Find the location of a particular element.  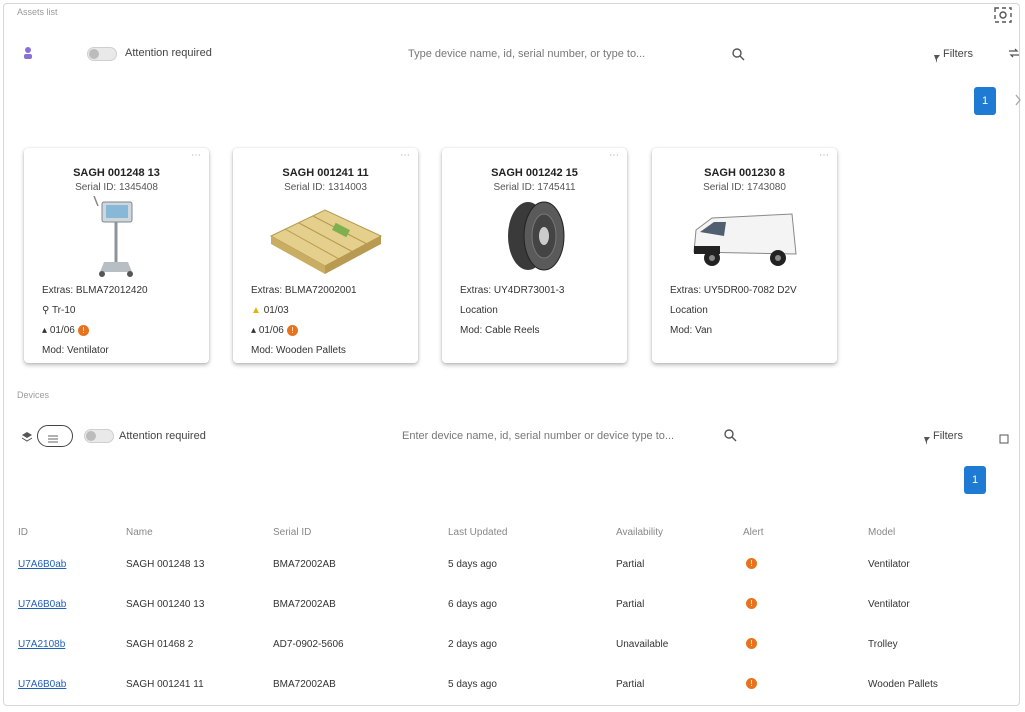

column-header-last-updated: Last Updated is located at coordinates (532, 532).